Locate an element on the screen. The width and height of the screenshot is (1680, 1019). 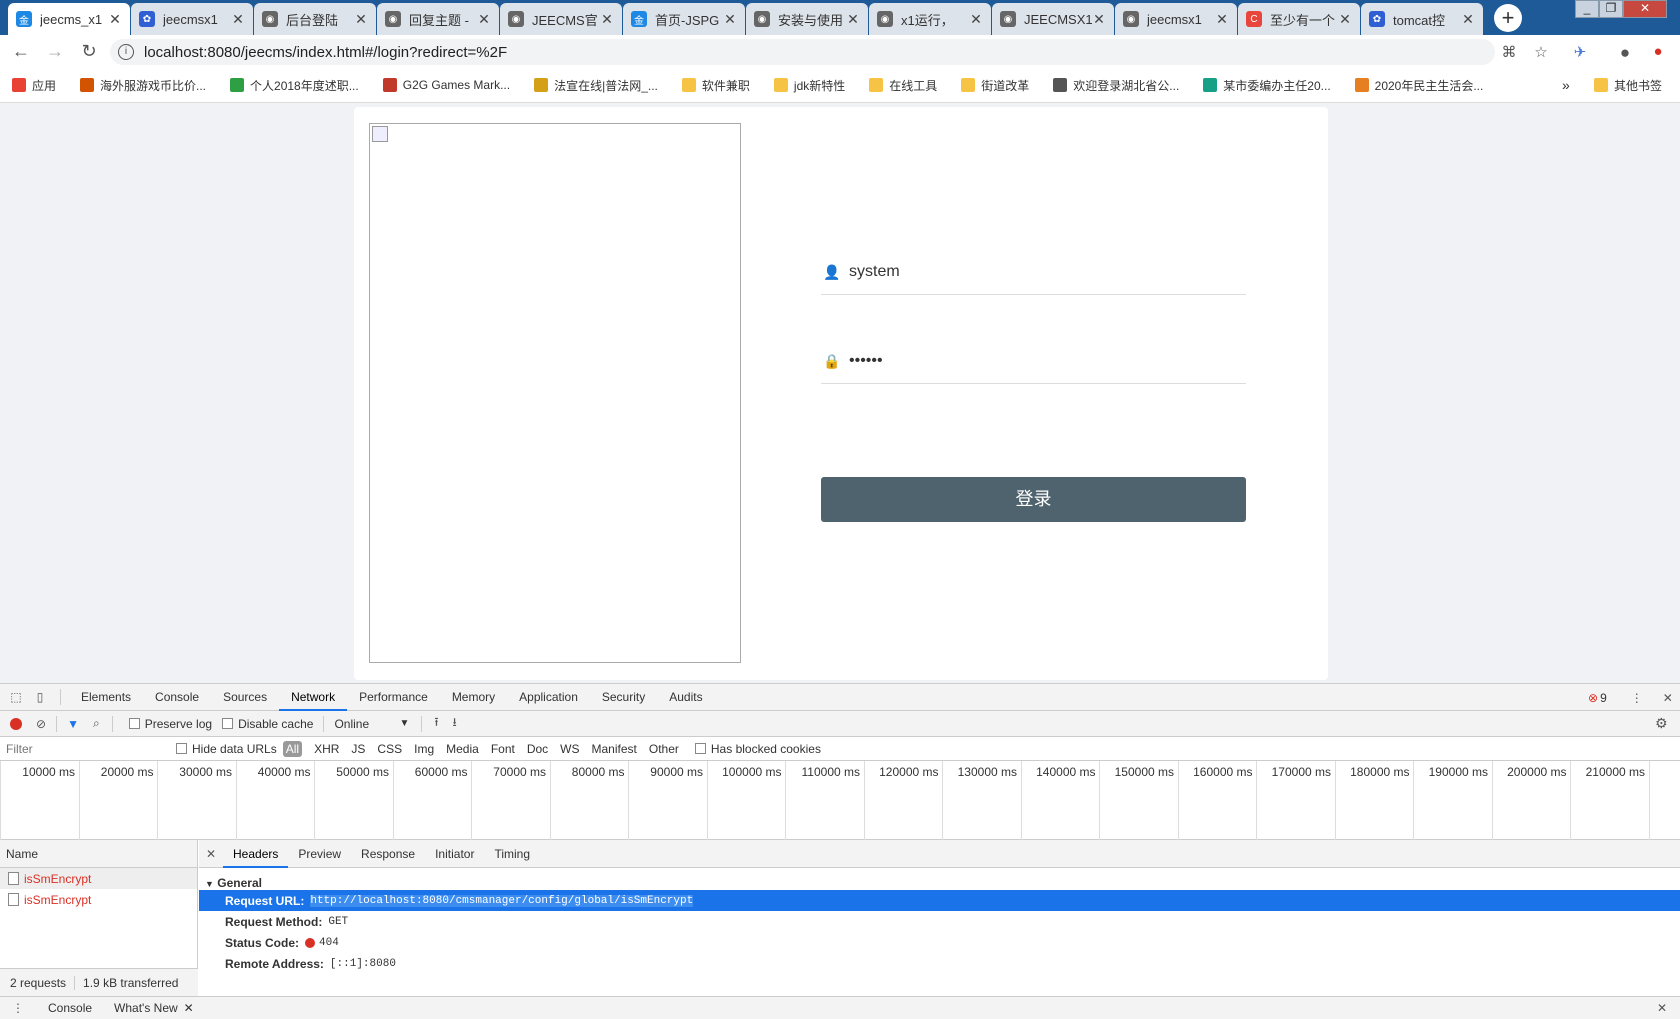
devtools-tab-network: Network is located at coordinates (313, 697).